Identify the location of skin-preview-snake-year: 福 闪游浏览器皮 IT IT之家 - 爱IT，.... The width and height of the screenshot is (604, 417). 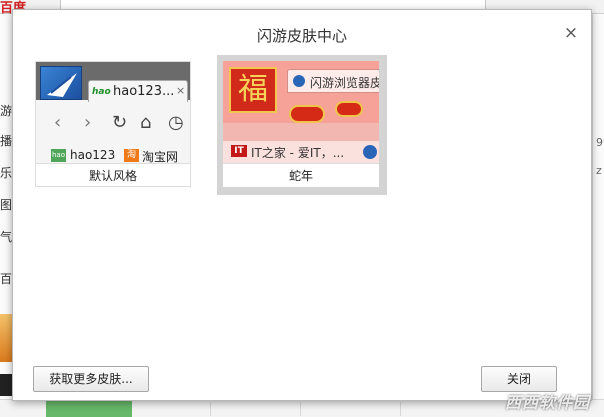
(301, 112).